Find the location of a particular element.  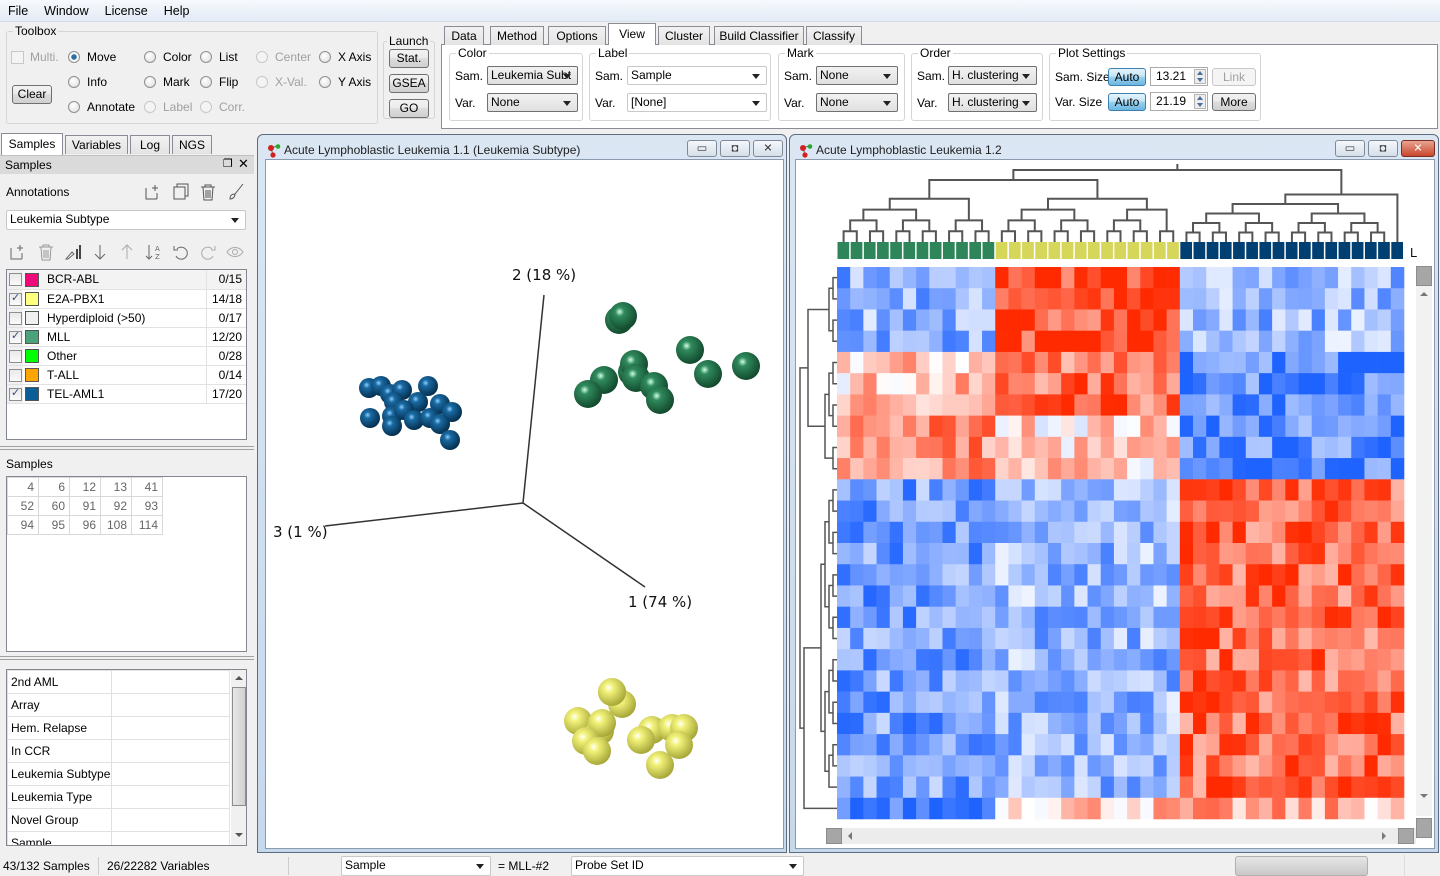

edit-annotation-icon is located at coordinates (236, 192).